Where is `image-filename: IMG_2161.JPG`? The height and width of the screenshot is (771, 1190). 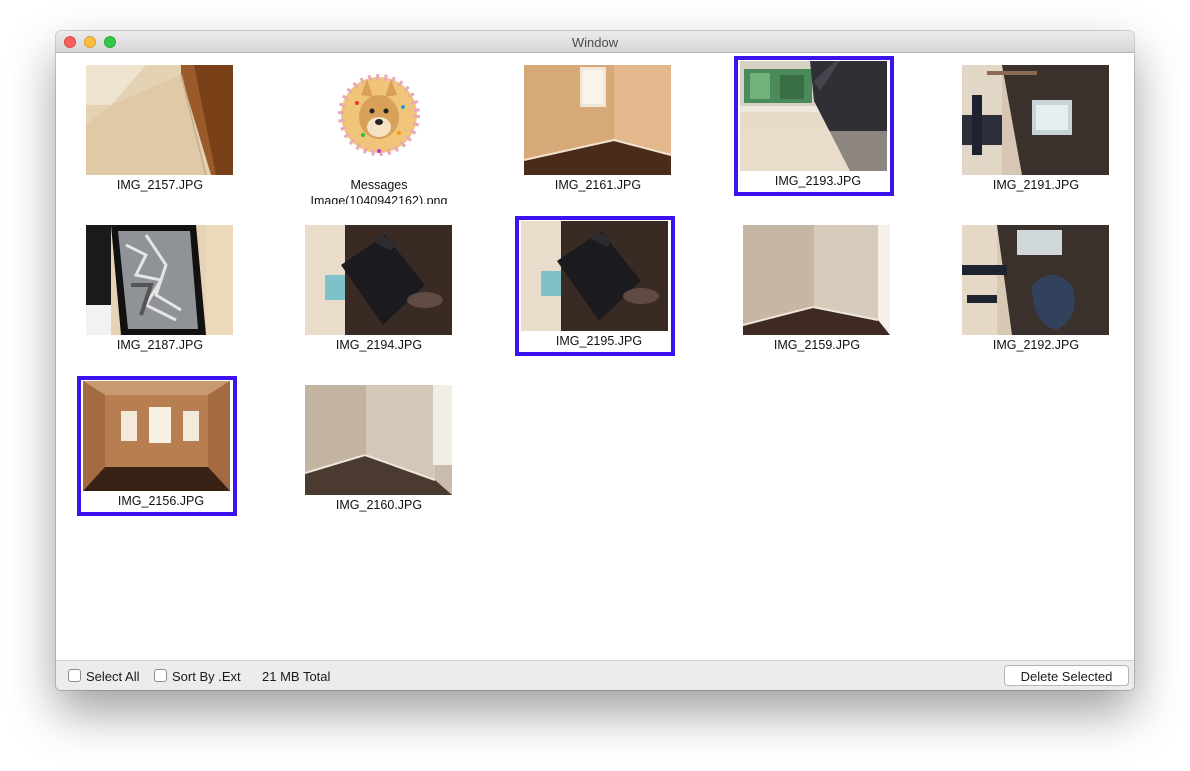 image-filename: IMG_2161.JPG is located at coordinates (598, 185).